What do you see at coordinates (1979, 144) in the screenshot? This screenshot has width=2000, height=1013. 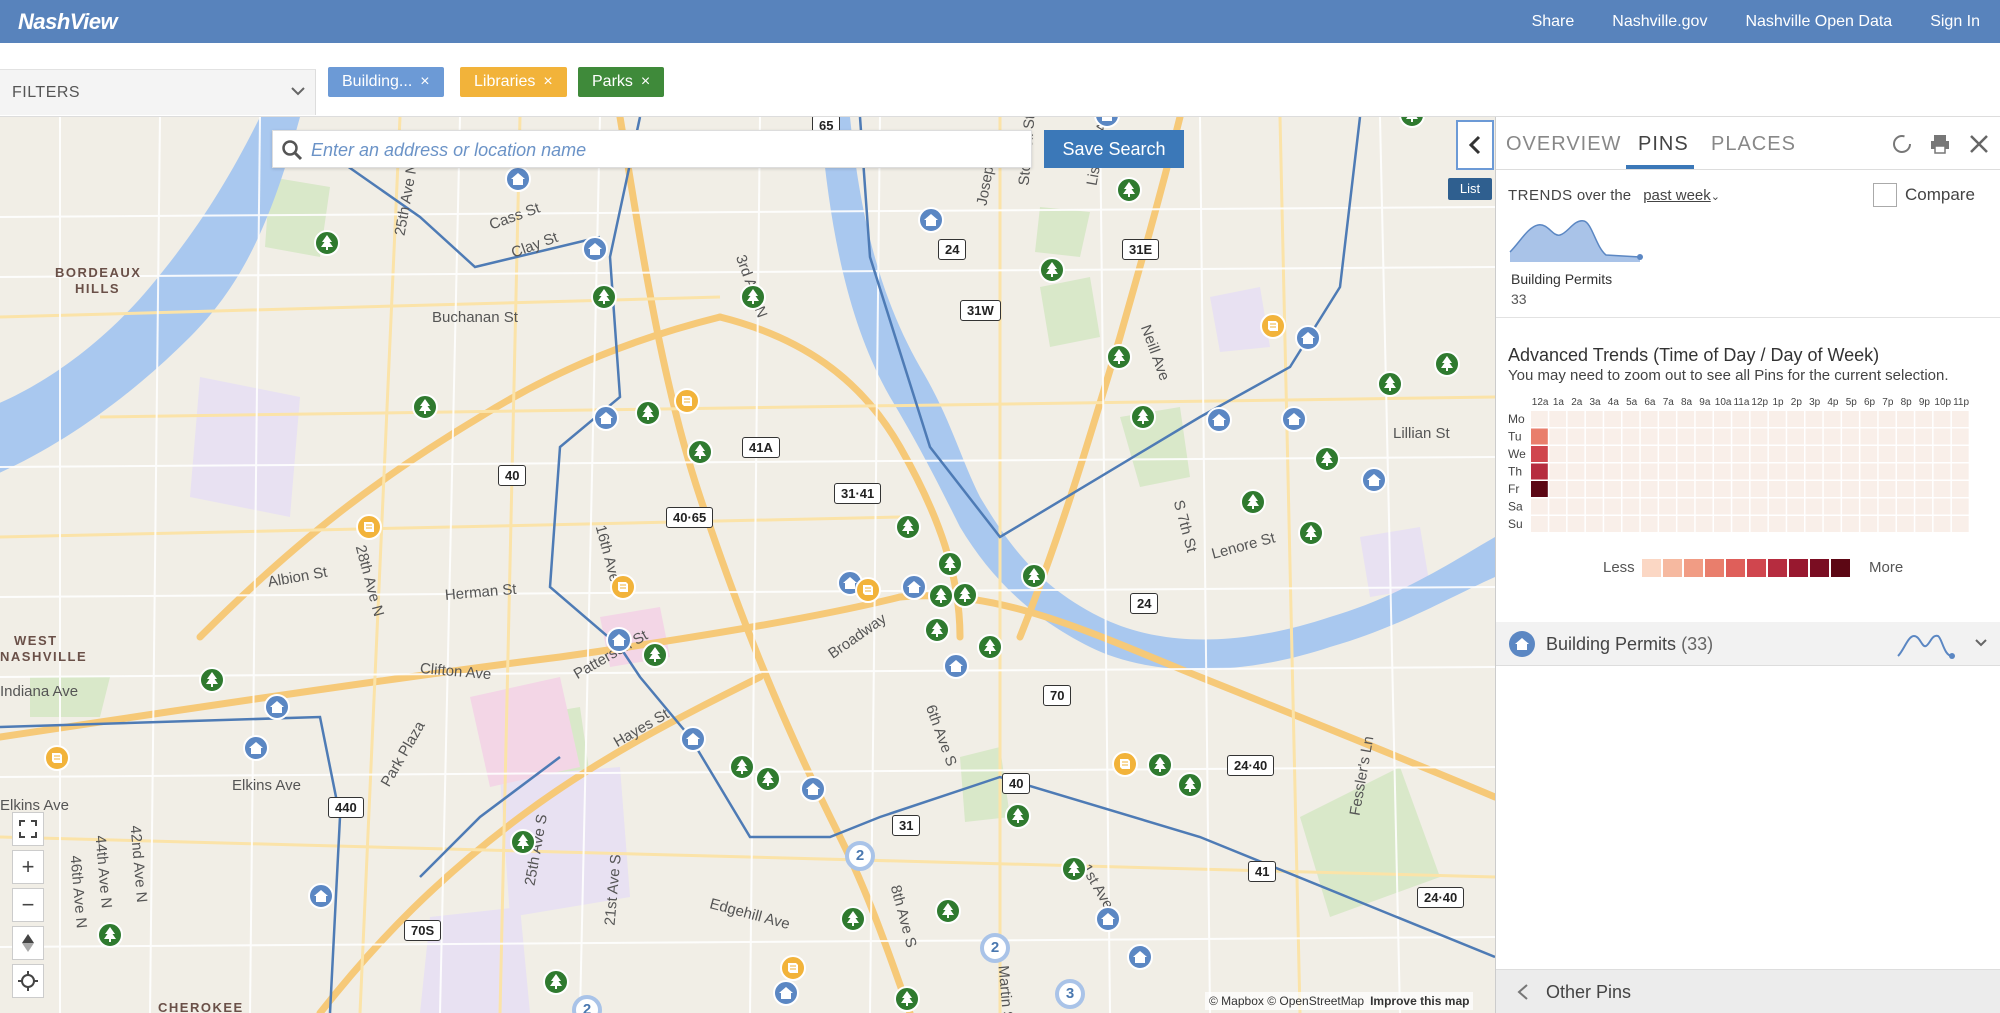 I see `close-icon` at bounding box center [1979, 144].